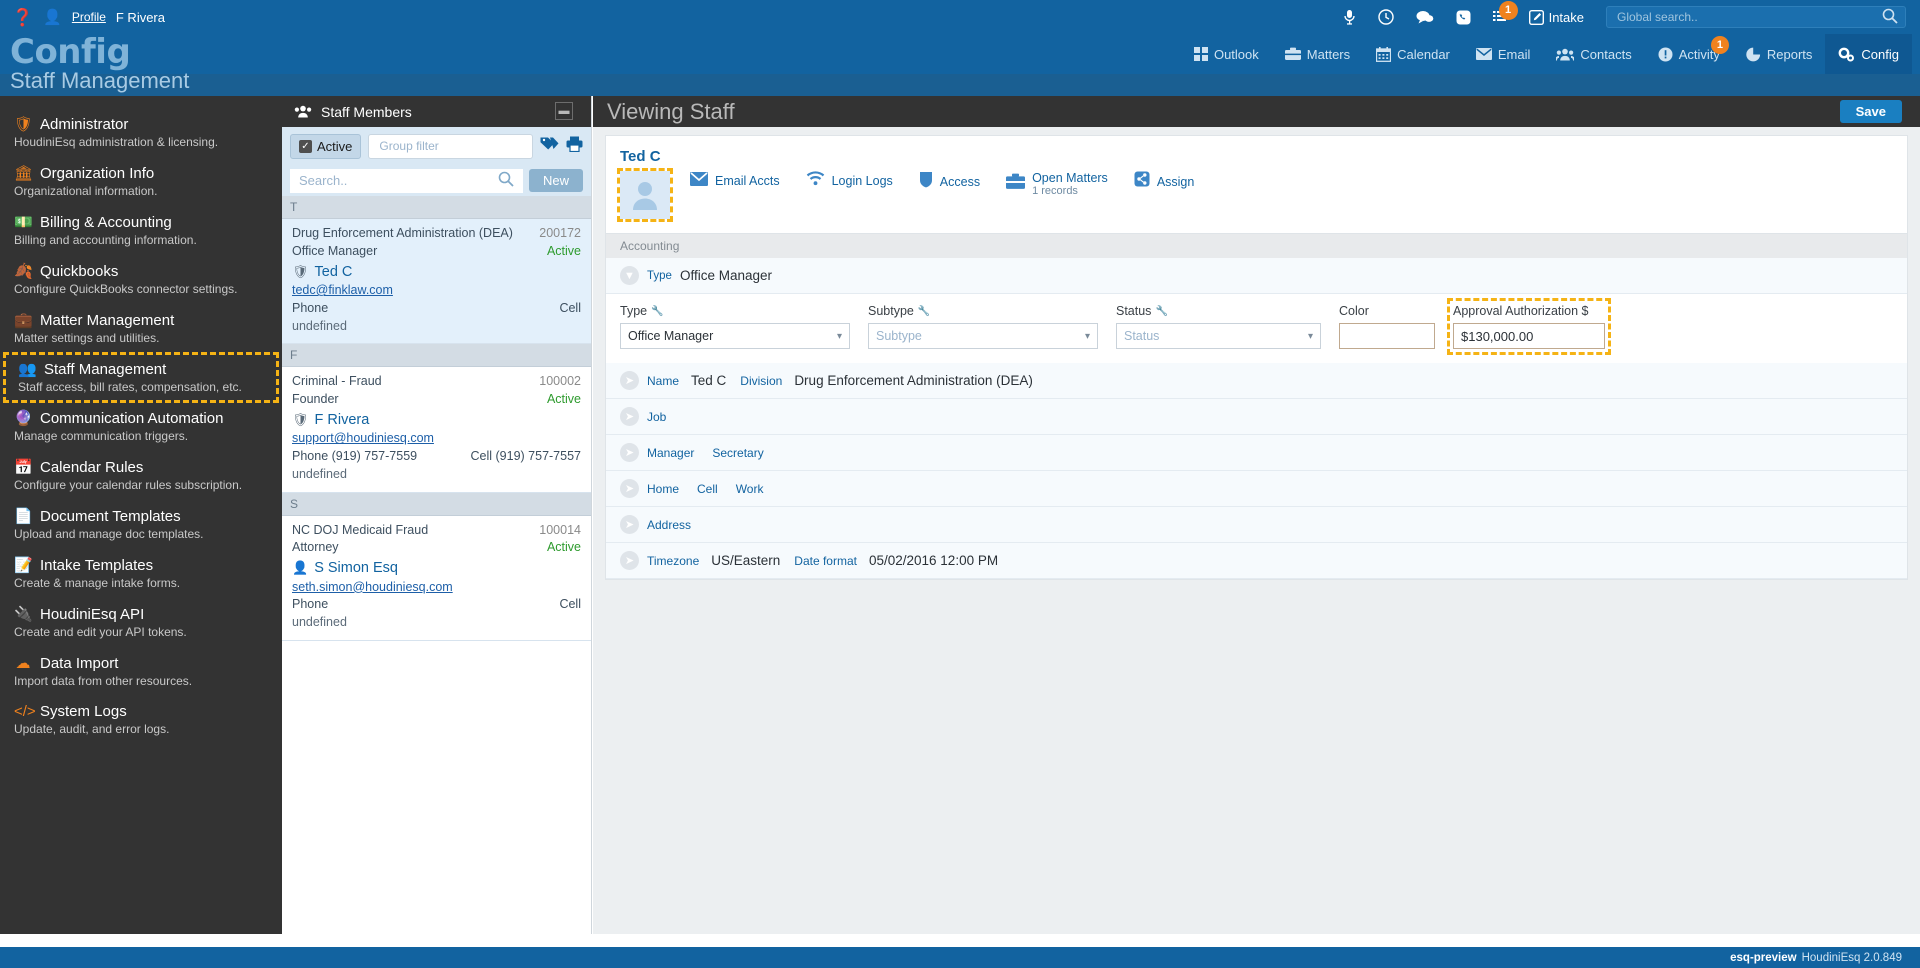 The width and height of the screenshot is (1920, 968). I want to click on approval-authorization-input: $130,000.00, so click(1529, 336).